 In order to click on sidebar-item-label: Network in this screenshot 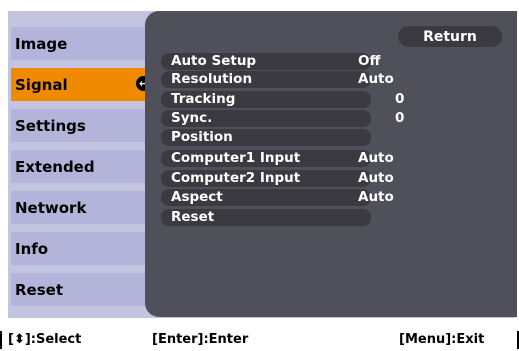, I will do `click(51, 207)`.